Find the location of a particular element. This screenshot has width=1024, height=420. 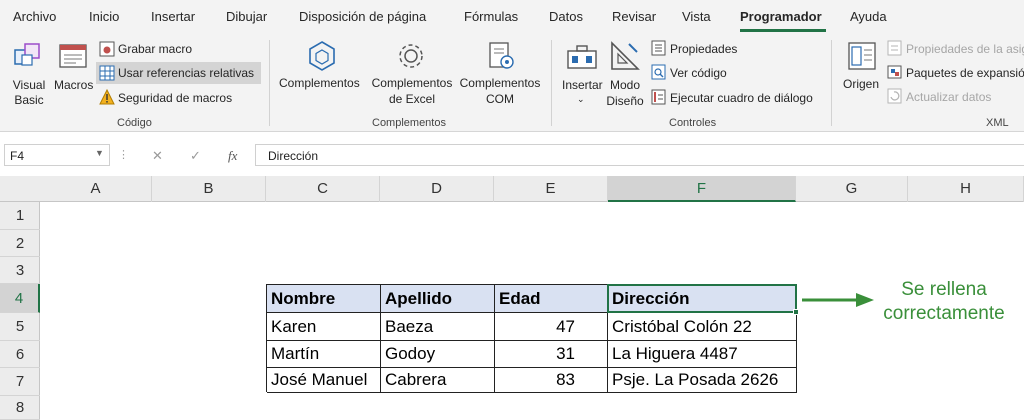

propiedades-asignacion-button: Propiedades de la asig is located at coordinates (965, 49).